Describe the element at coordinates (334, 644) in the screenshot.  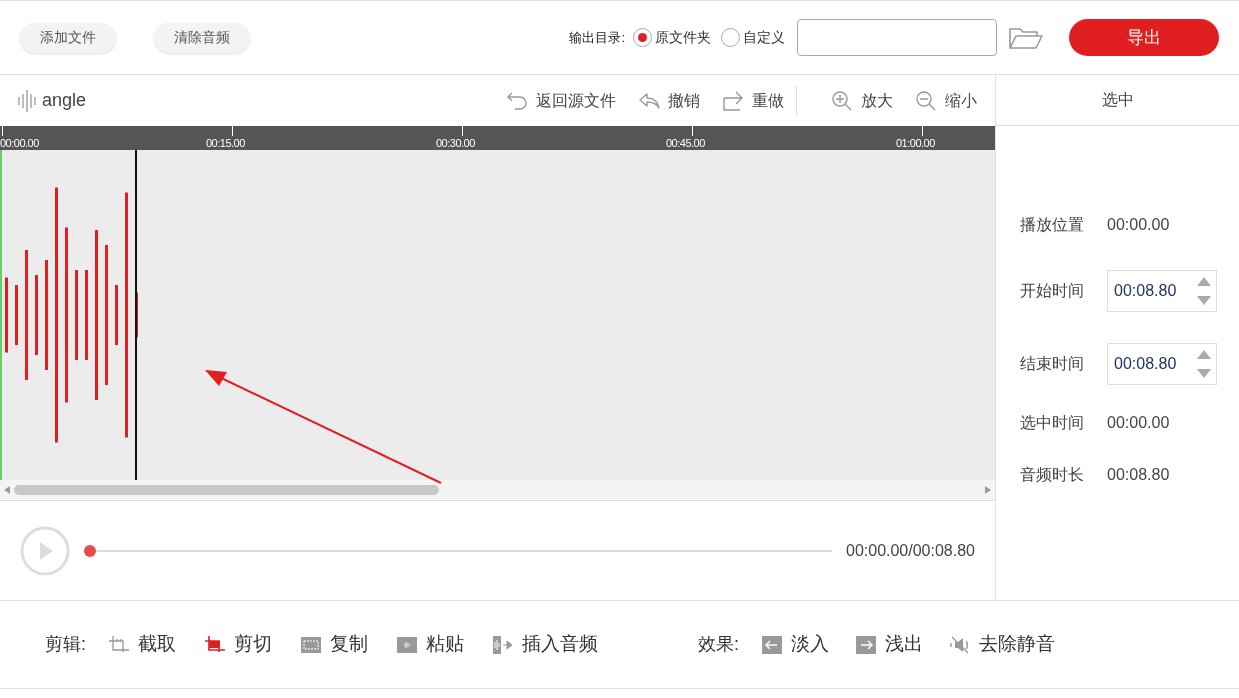
I see `tool-button: 复制` at that location.